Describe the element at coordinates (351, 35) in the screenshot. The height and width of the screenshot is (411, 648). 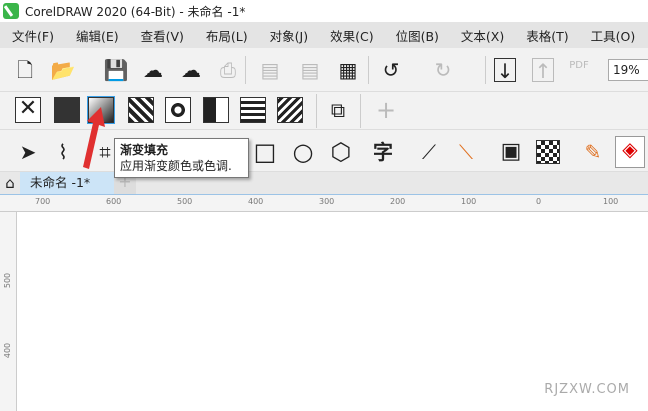
I see `menu-effects: 效果(C)` at that location.